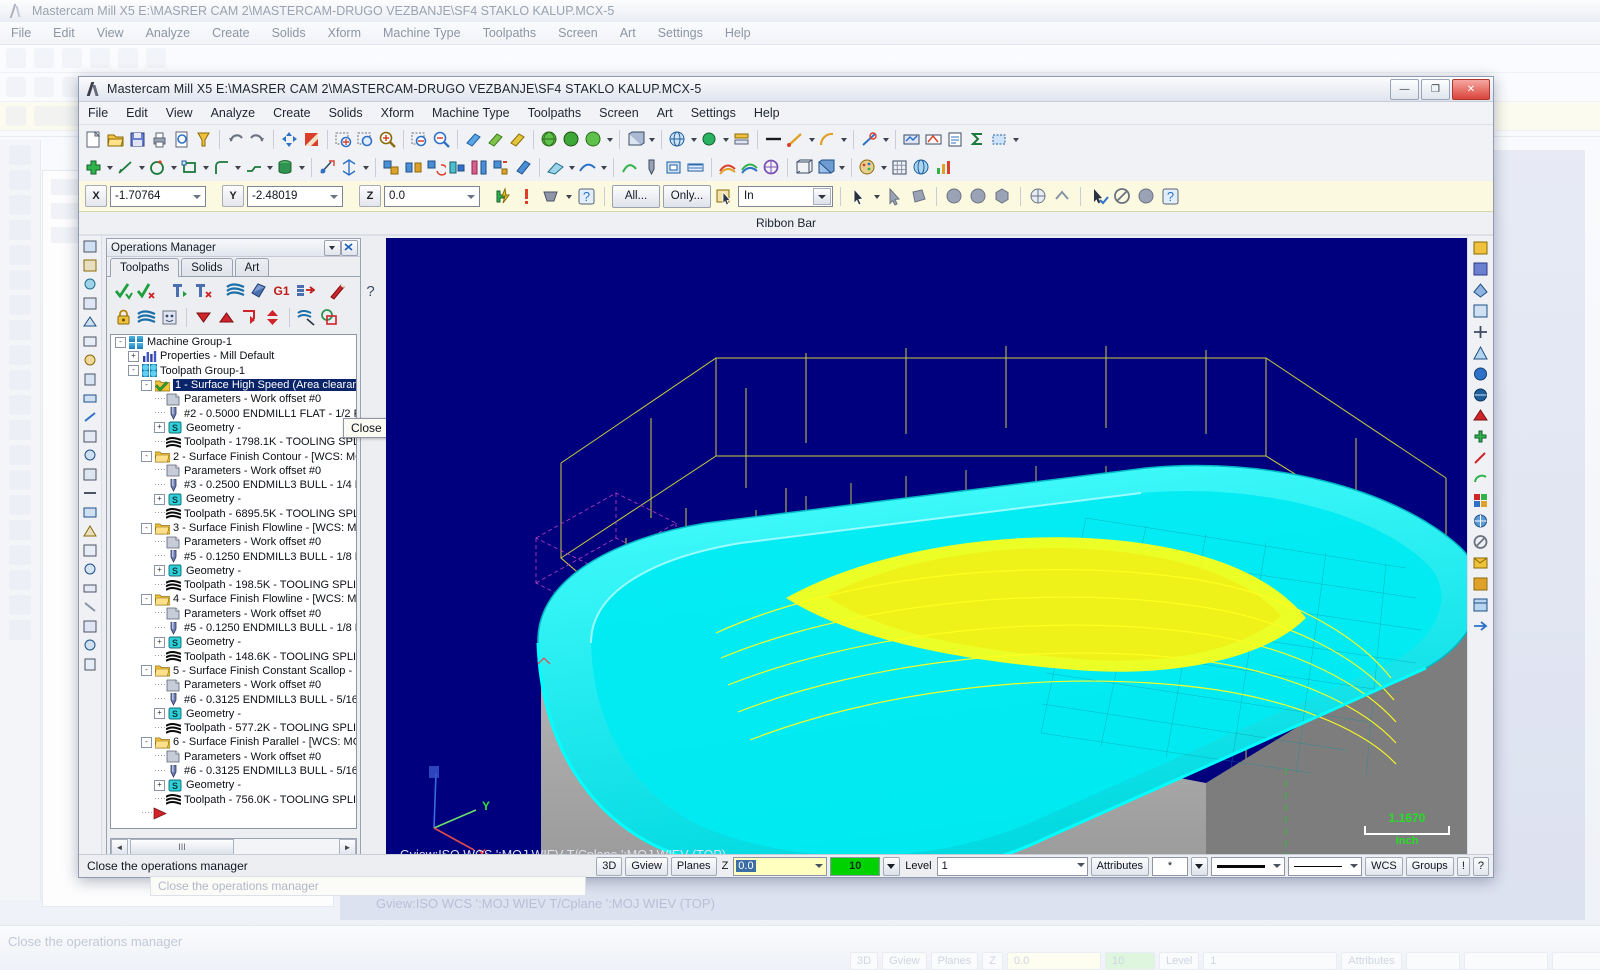 The image size is (1600, 970). Describe the element at coordinates (432, 196) in the screenshot. I see `z-coordinate-input: 0.0` at that location.